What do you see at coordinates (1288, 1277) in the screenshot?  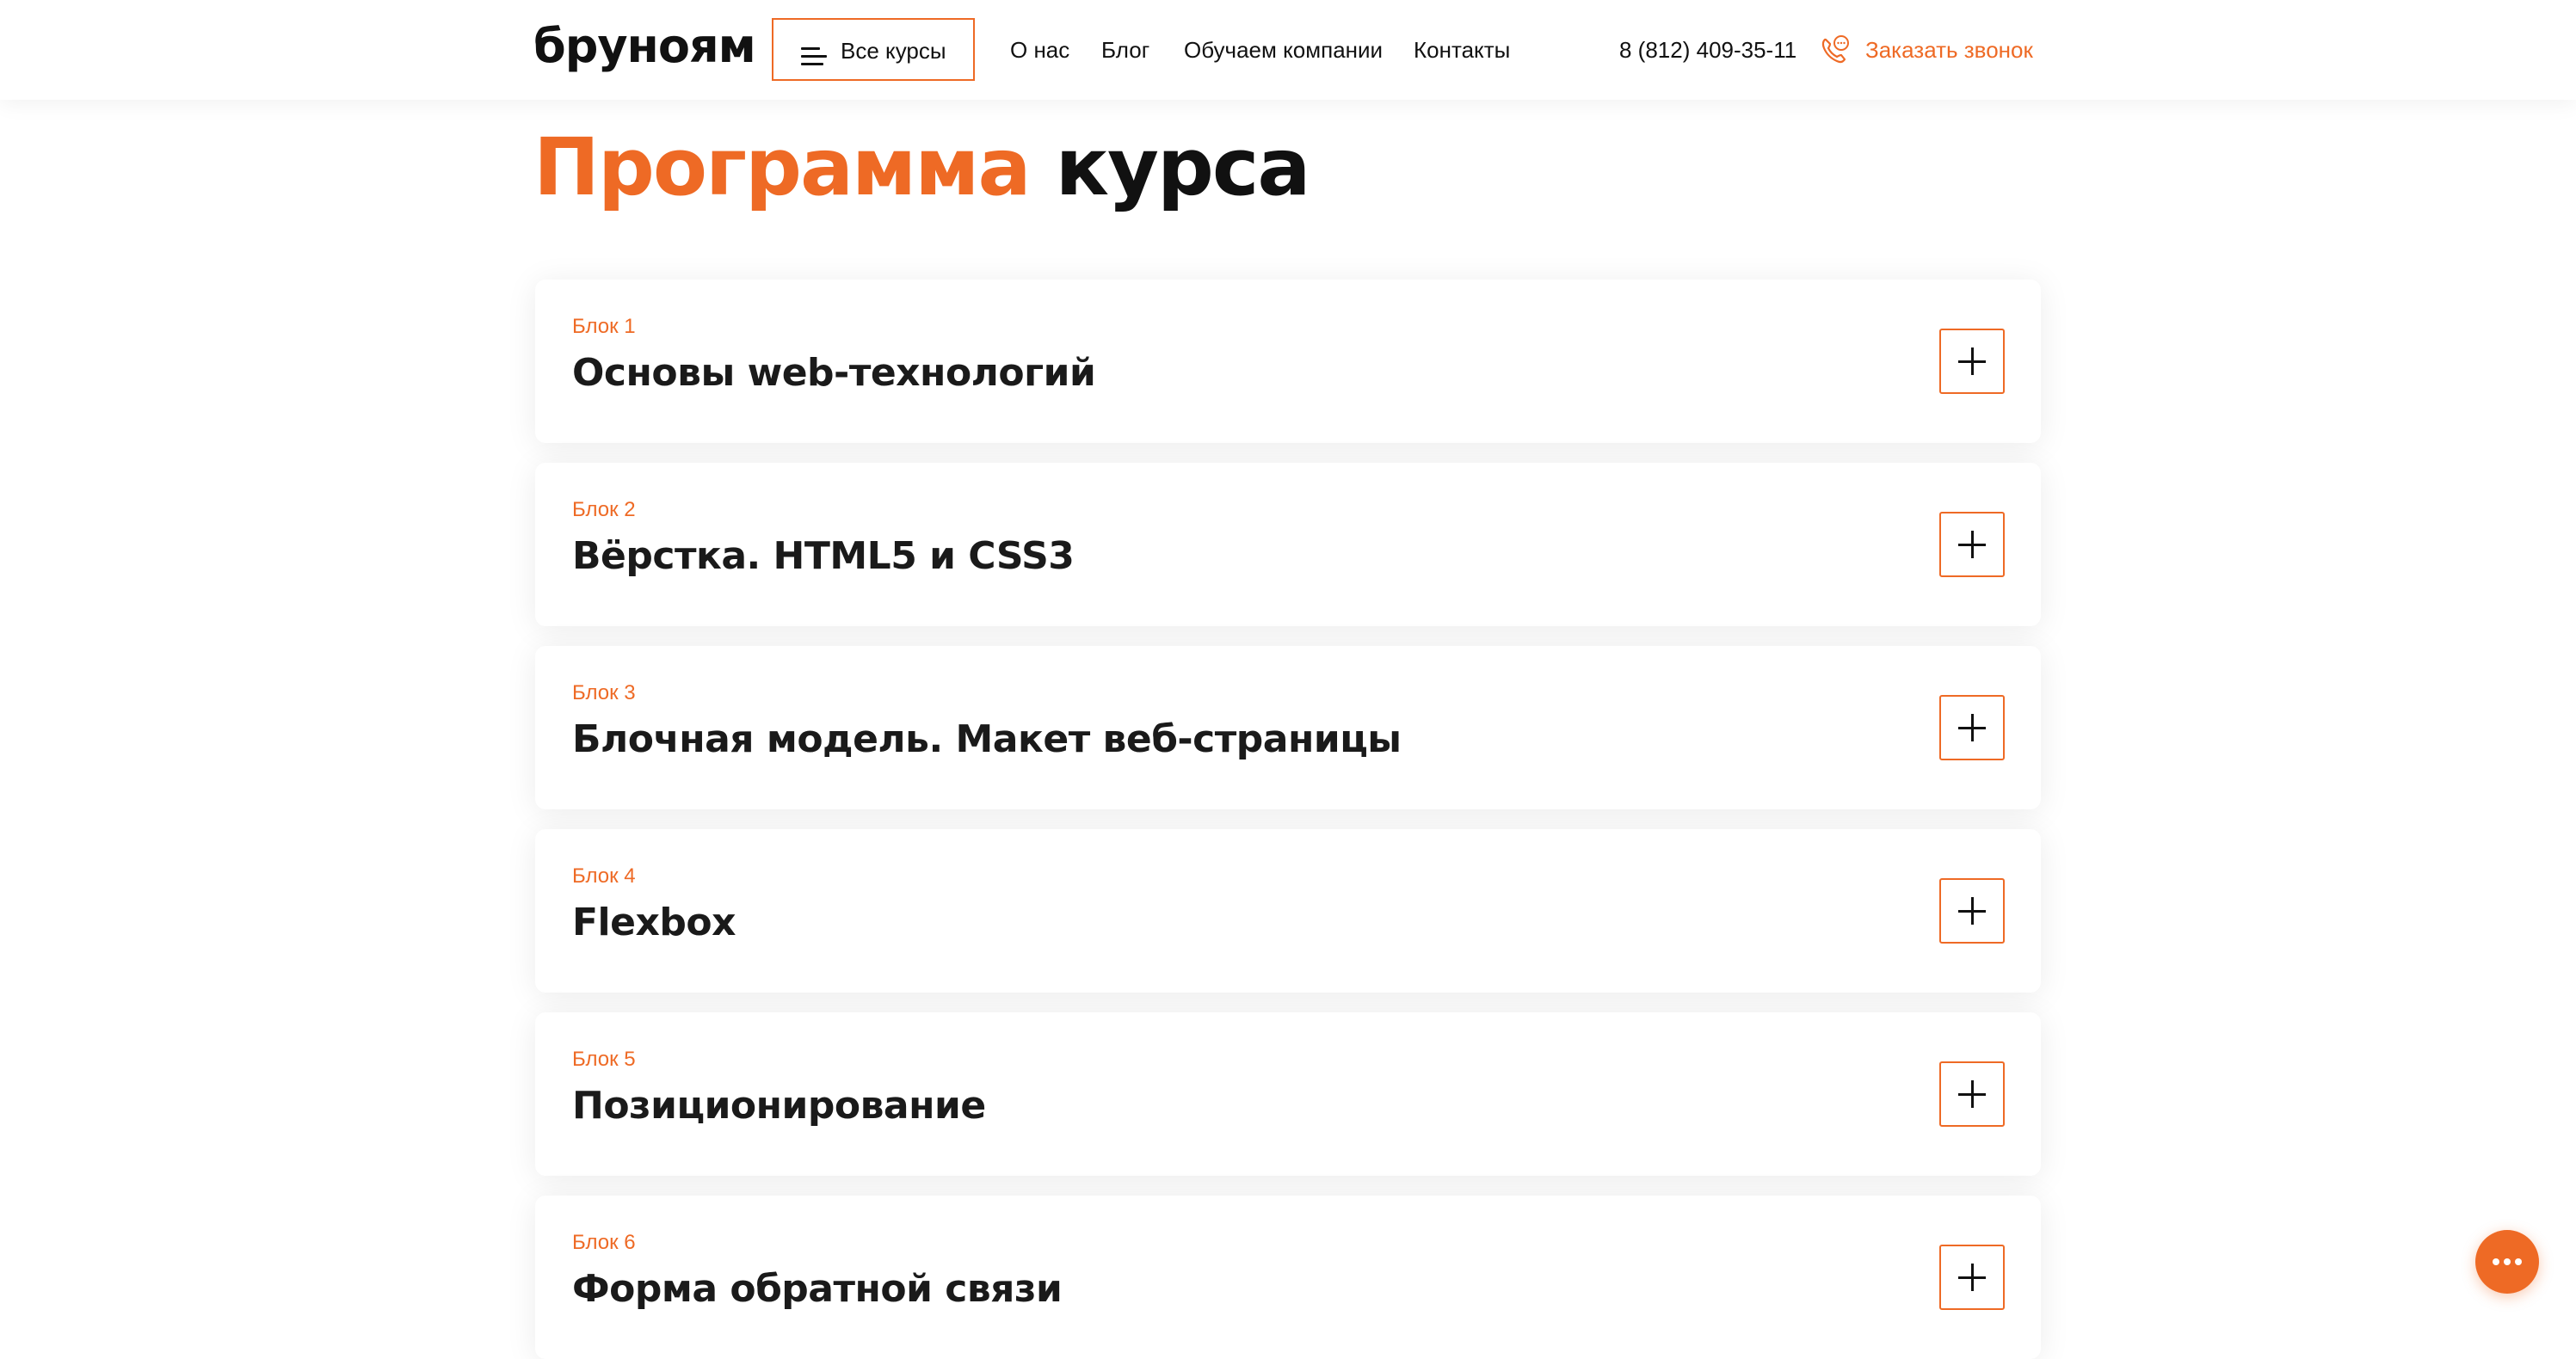 I see `program-block-6: Блок 6 Форма обратной связи` at bounding box center [1288, 1277].